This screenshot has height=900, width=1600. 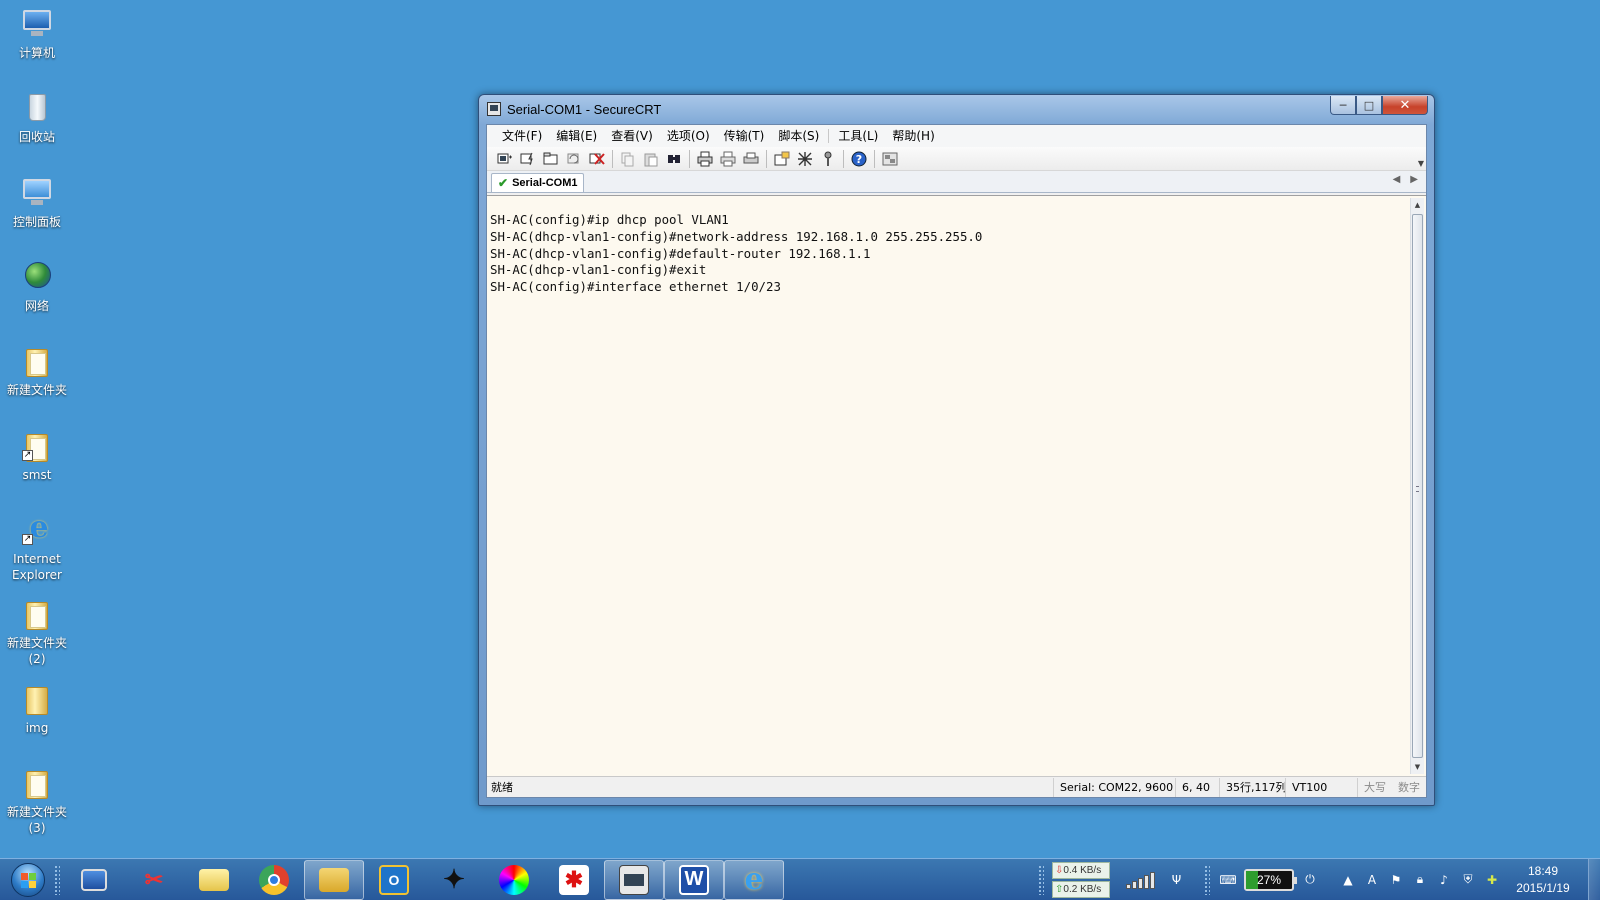 What do you see at coordinates (1155, 880) in the screenshot?
I see `signal-indicator: Ψ` at bounding box center [1155, 880].